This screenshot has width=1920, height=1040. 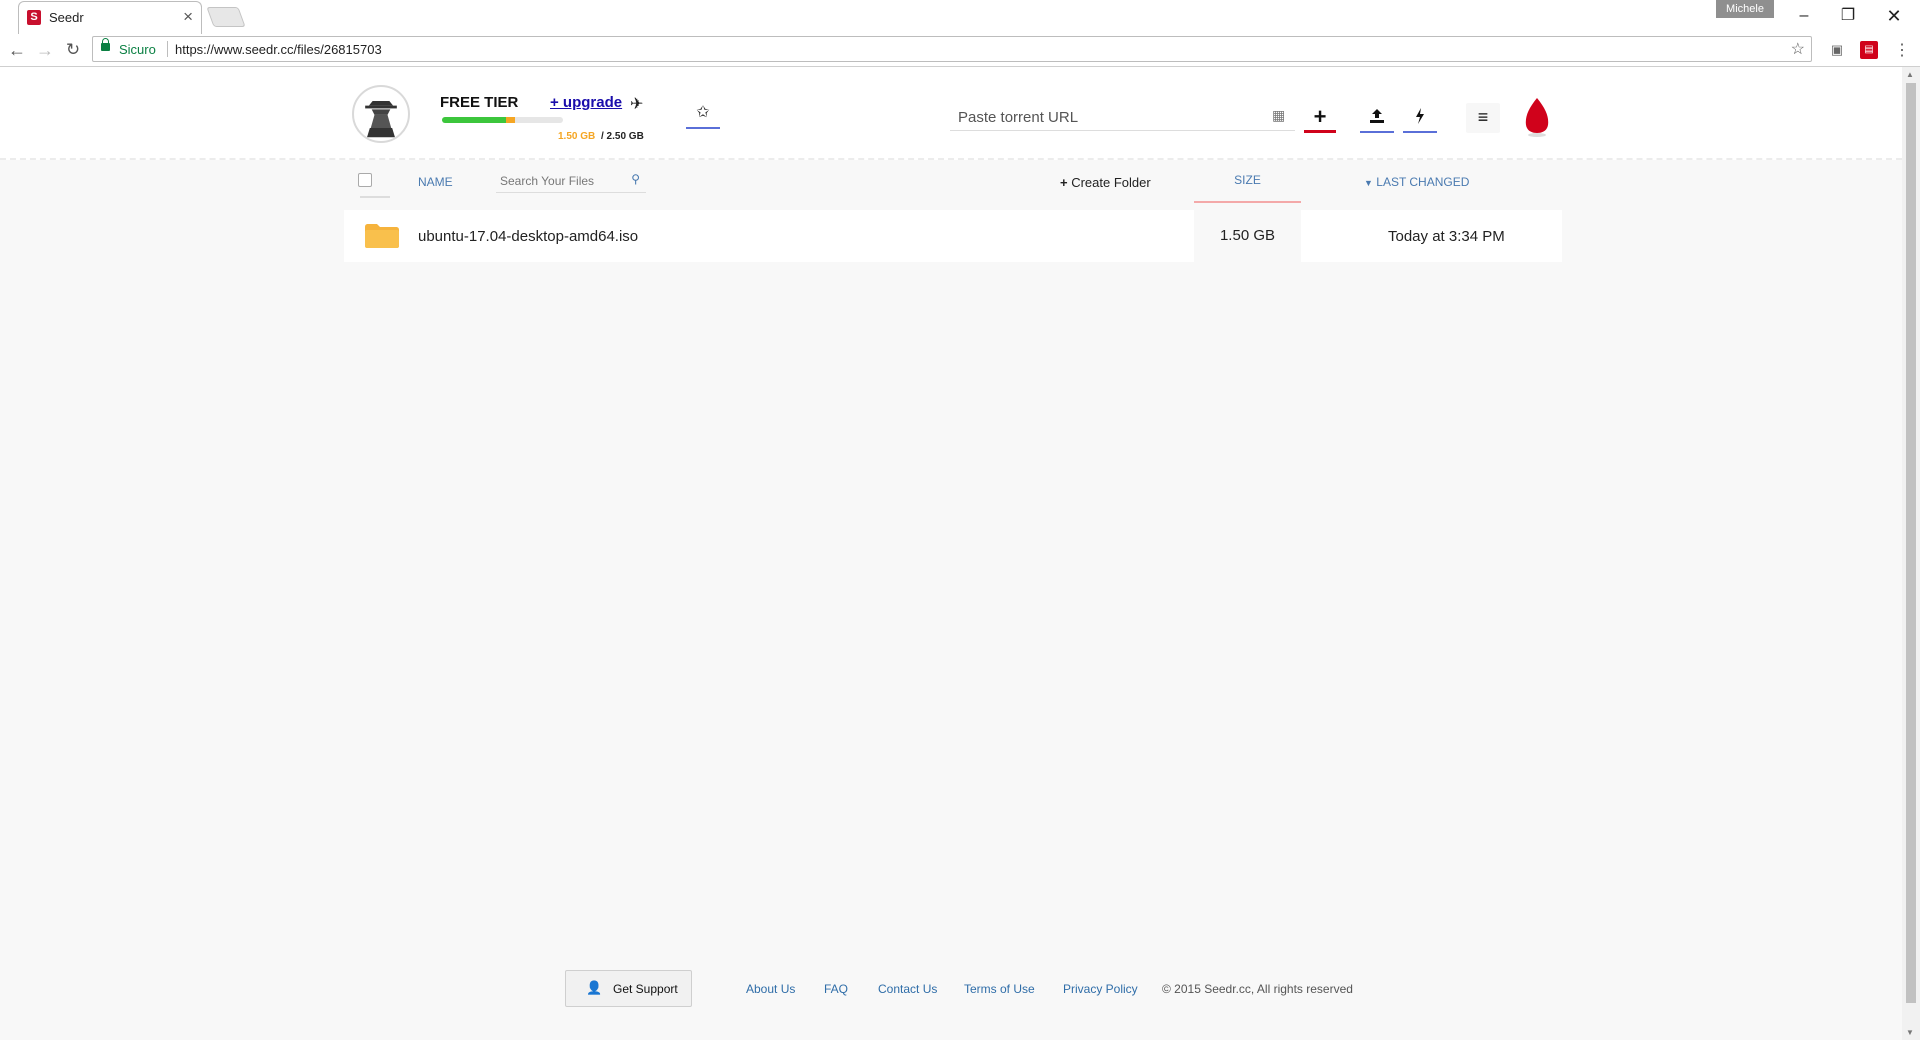 What do you see at coordinates (1278, 115) in the screenshot?
I see `magnet-icon: ▦` at bounding box center [1278, 115].